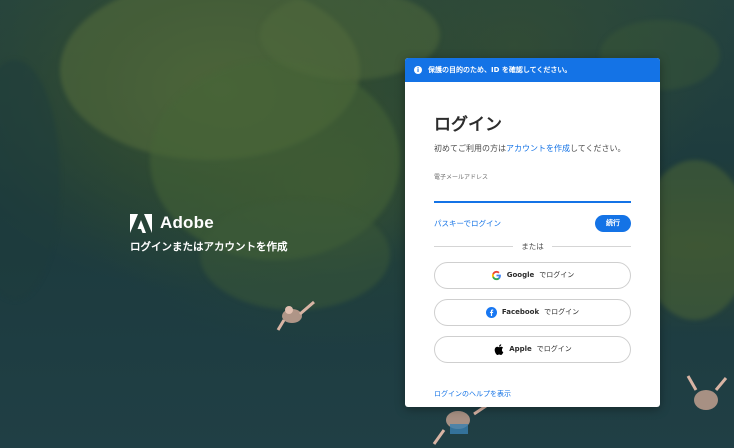 The height and width of the screenshot is (448, 734). Describe the element at coordinates (141, 223) in the screenshot. I see `adobe-logo-icon` at that location.